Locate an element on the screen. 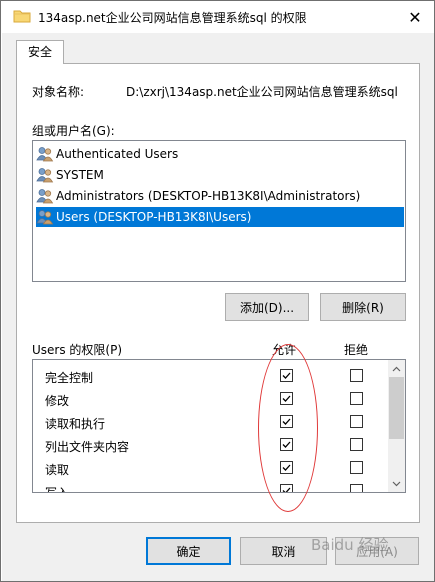 The height and width of the screenshot is (582, 435). close-icon: ✕ is located at coordinates (415, 17).